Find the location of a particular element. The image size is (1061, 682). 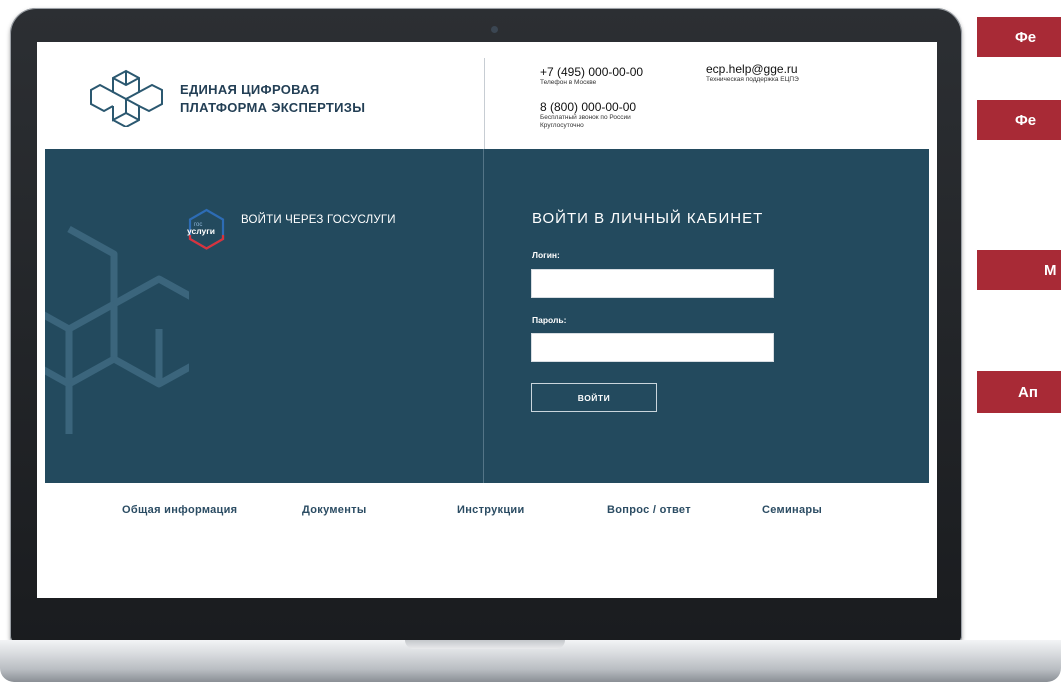

panel-divider is located at coordinates (483, 316).